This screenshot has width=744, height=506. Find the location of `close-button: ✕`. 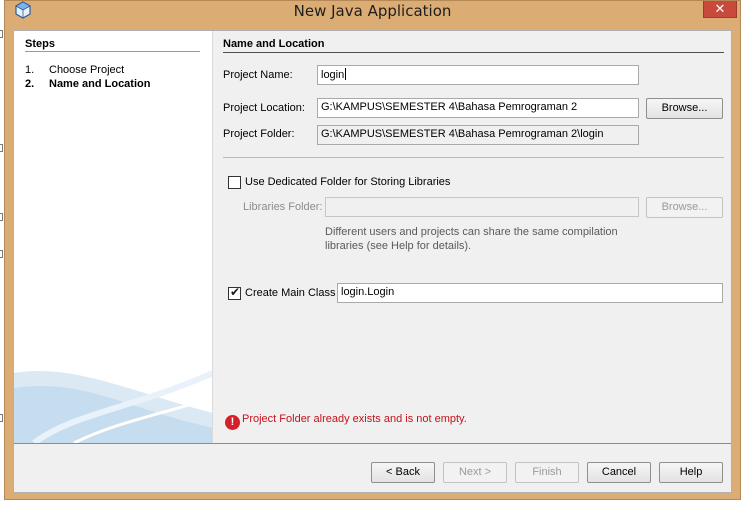

close-button: ✕ is located at coordinates (720, 9).